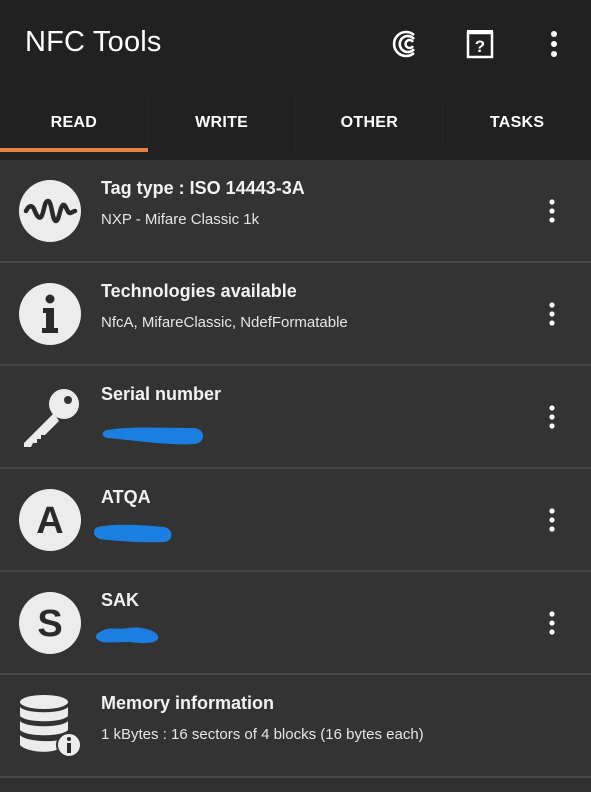  I want to click on tab-write-label: WRITE, so click(222, 122).